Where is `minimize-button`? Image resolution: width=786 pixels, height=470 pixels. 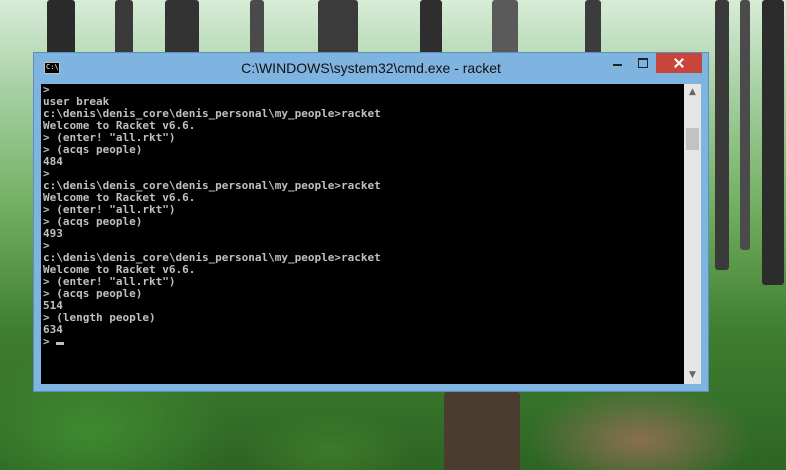 minimize-button is located at coordinates (617, 63).